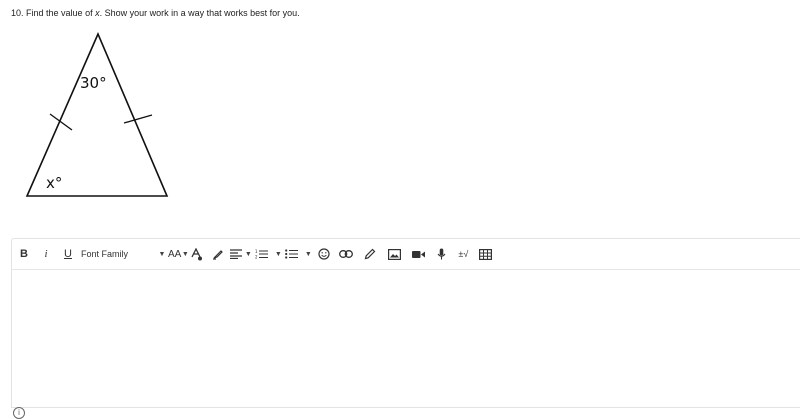  I want to click on svg-text: 2, so click(256, 257).